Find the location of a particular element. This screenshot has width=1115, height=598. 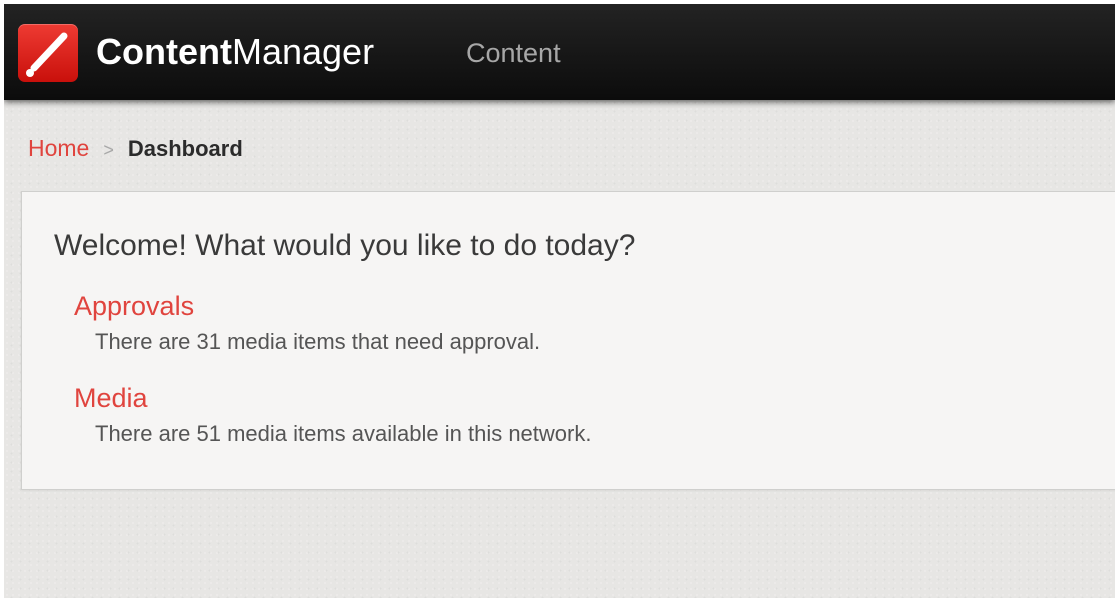

breadcrumb: Home > Dashboard is located at coordinates (135, 149).